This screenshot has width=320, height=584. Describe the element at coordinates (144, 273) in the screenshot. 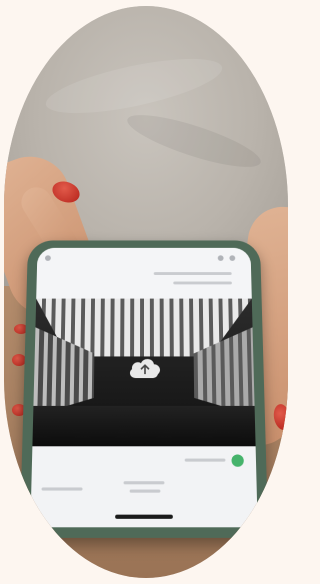

I see `app-header` at that location.